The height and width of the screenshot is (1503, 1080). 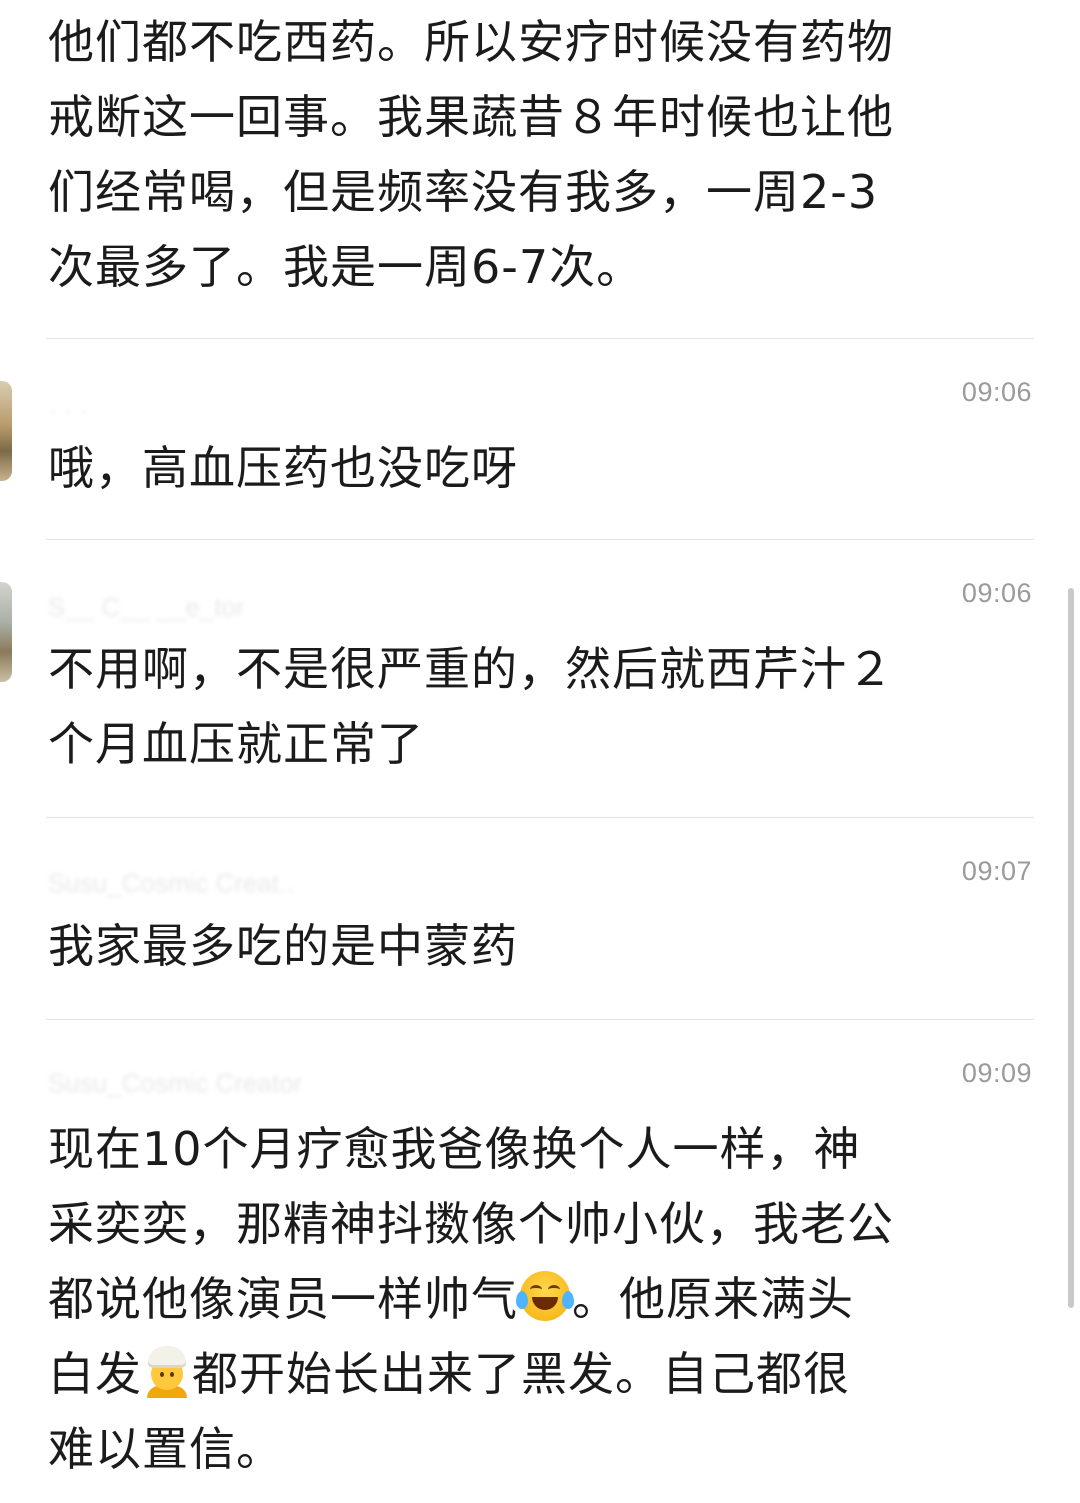 What do you see at coordinates (346, 267) in the screenshot?
I see `comment-line: 次最多了。我是一周6-7次。` at bounding box center [346, 267].